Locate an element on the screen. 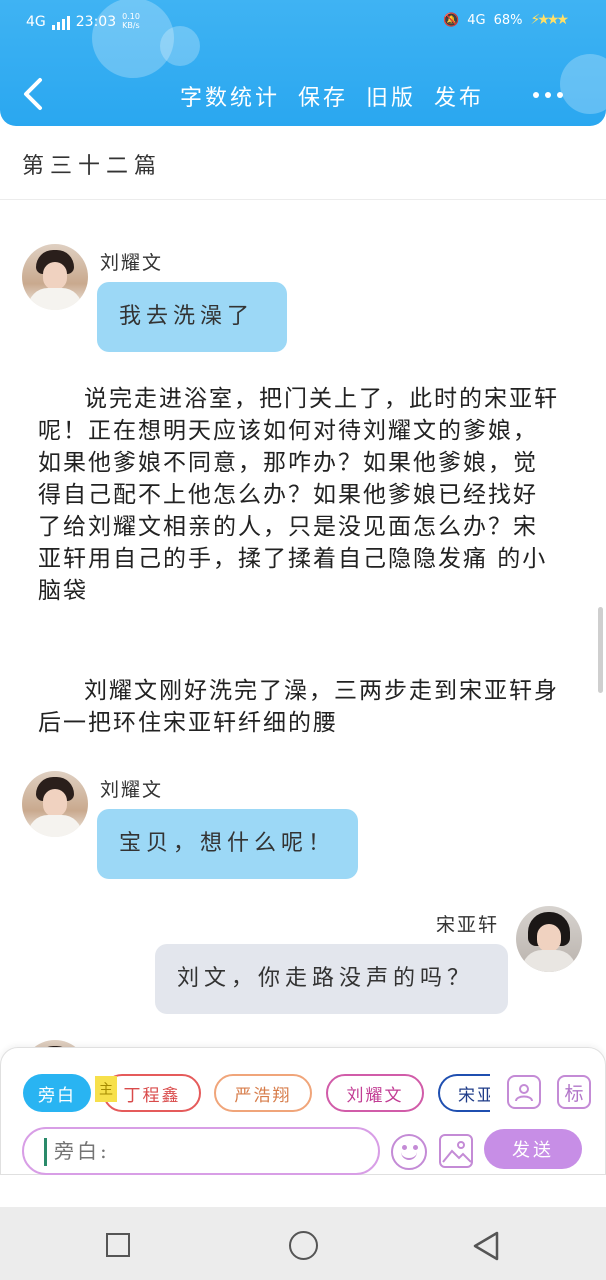 Image resolution: width=606 pixels, height=1280 pixels. chapter-title: 第三十二篇 is located at coordinates (92, 164).